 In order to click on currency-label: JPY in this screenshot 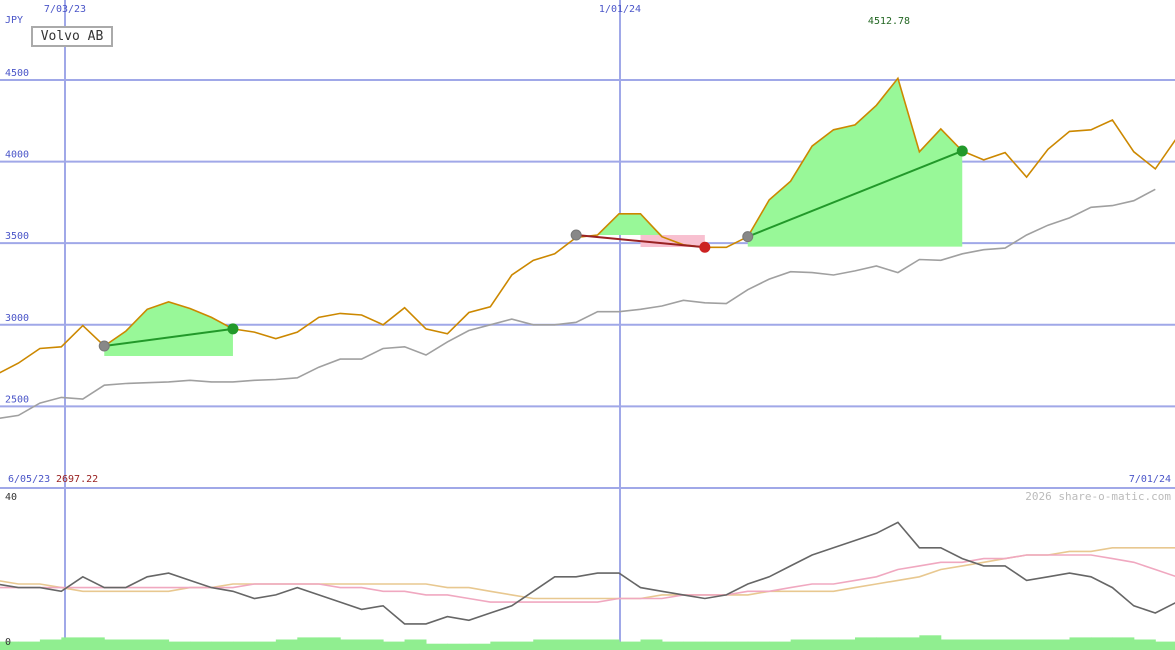, I will do `click(14, 20)`.